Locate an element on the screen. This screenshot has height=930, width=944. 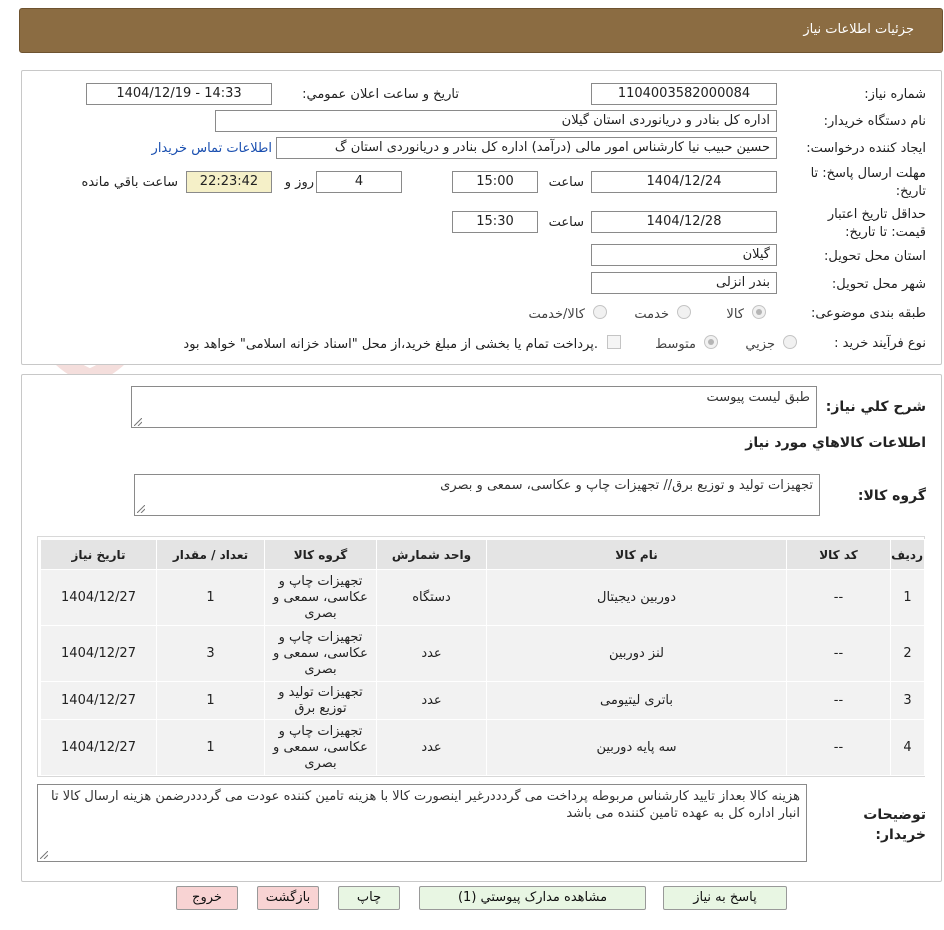
announce-datetime-label: تاریخ و ساعت اعلان عمومي: is located at coordinates (380, 94).